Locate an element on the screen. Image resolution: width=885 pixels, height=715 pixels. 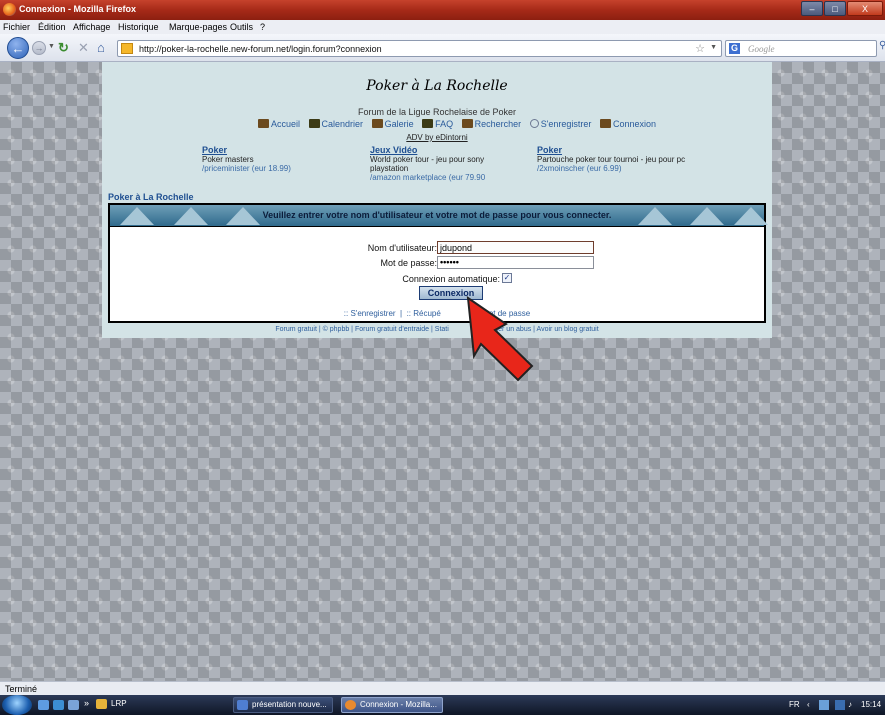
nav-accueil: Accueil is located at coordinates (279, 124).